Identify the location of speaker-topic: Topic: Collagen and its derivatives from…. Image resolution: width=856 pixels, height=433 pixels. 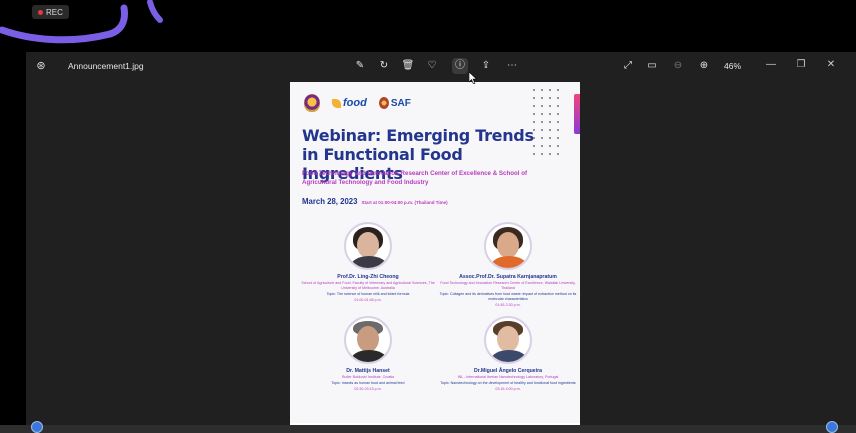
(508, 296).